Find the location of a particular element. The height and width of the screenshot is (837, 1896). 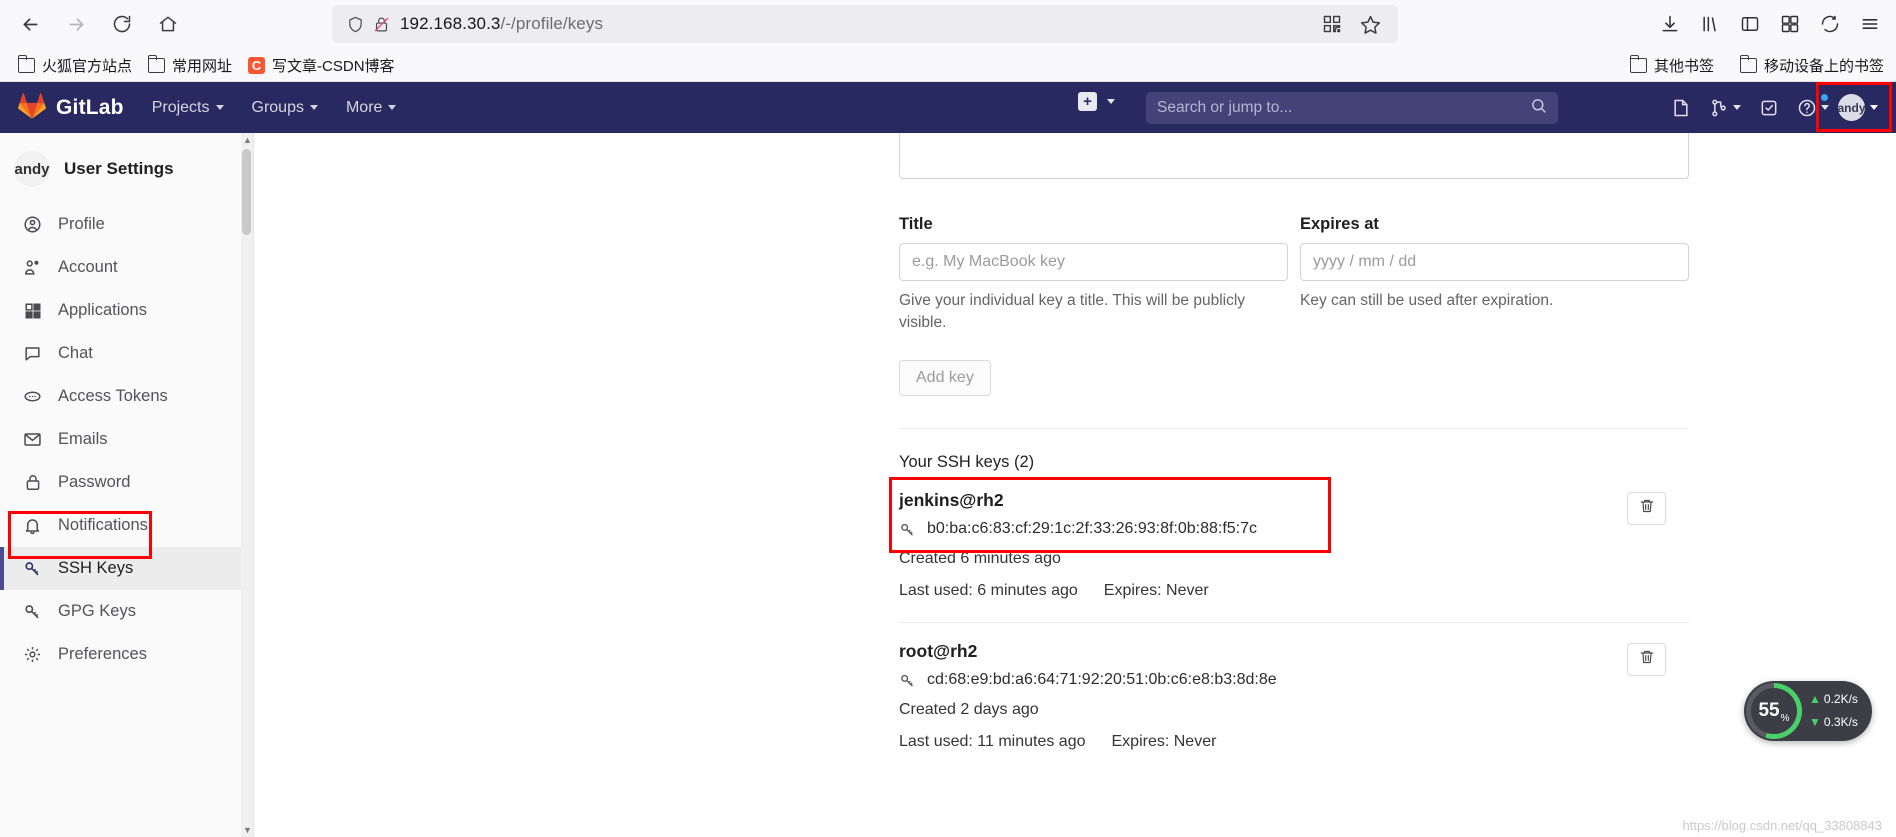

library-icon is located at coordinates (1710, 24).